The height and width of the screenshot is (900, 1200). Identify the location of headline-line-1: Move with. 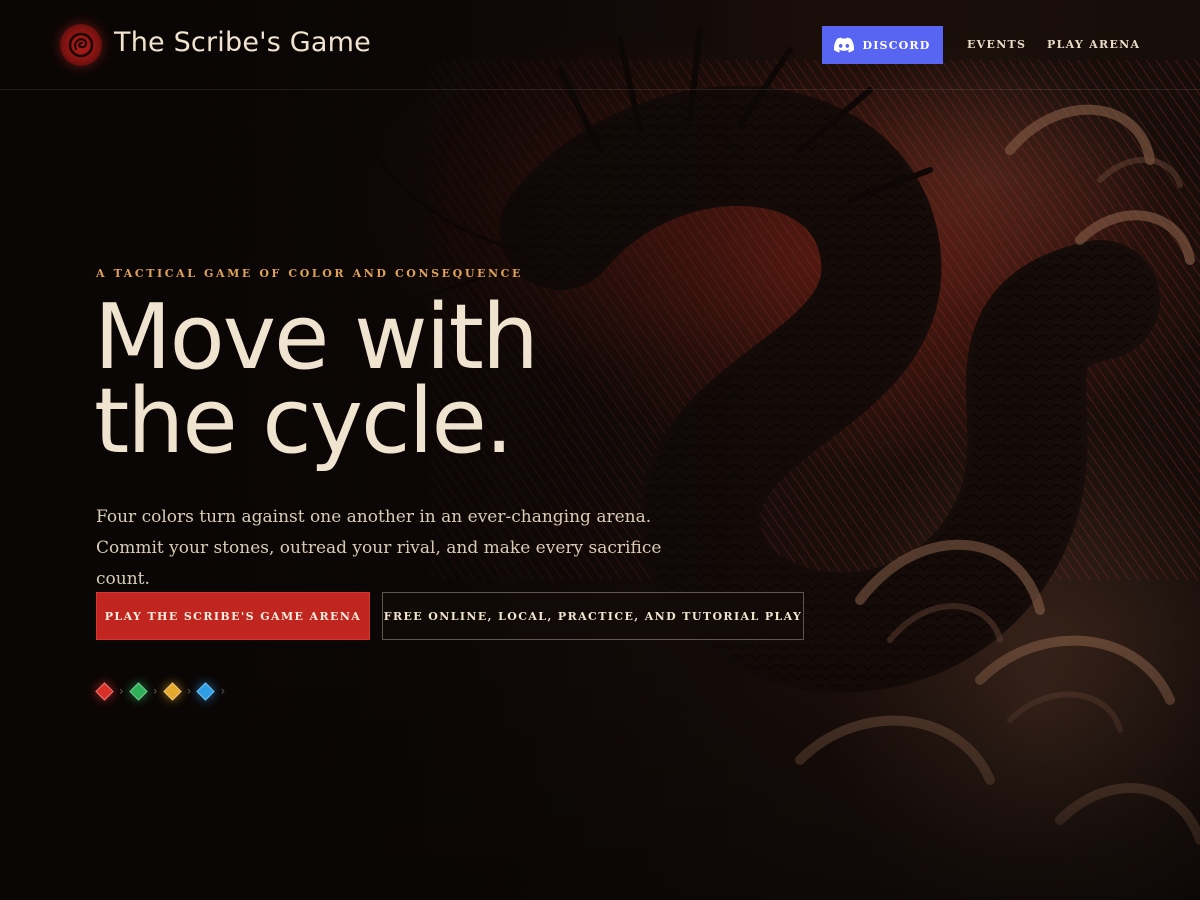
(316, 337).